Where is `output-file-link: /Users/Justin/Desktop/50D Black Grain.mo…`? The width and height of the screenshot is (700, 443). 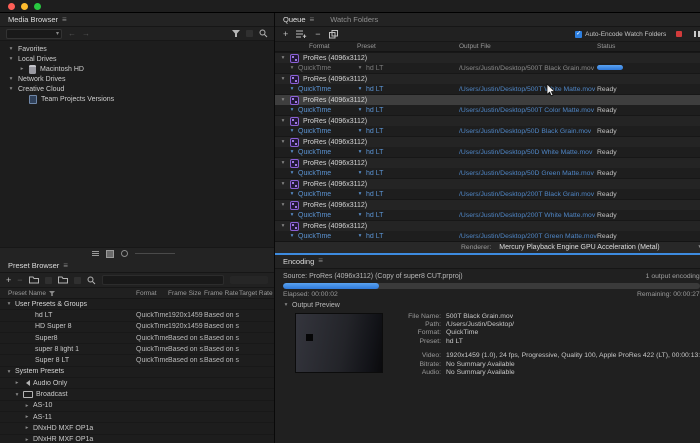
output-file-link: /Users/Justin/Desktop/50D Black Grain.mo… is located at coordinates (528, 131).